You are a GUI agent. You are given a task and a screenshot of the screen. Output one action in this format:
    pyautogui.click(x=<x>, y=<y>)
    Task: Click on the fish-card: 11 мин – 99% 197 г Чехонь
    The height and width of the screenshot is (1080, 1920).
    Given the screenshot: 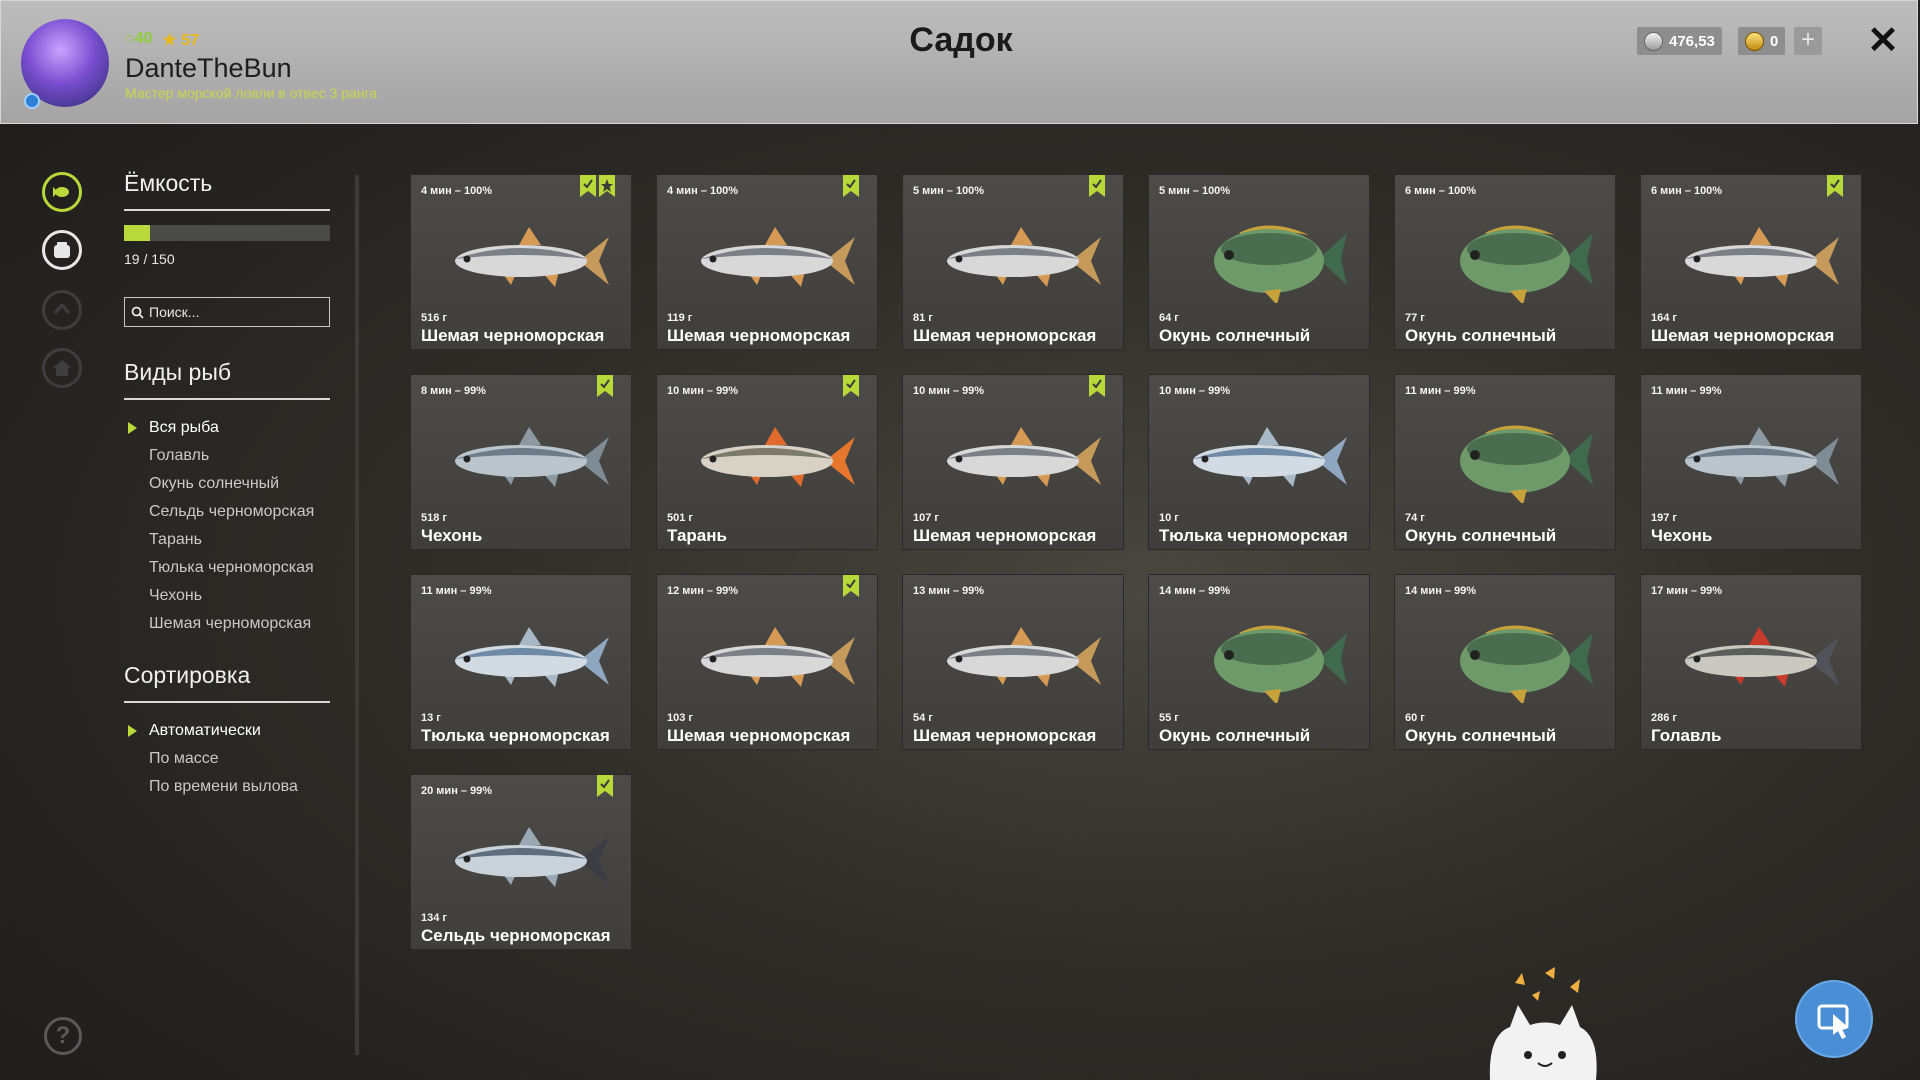 What is the action you would take?
    pyautogui.click(x=1751, y=462)
    